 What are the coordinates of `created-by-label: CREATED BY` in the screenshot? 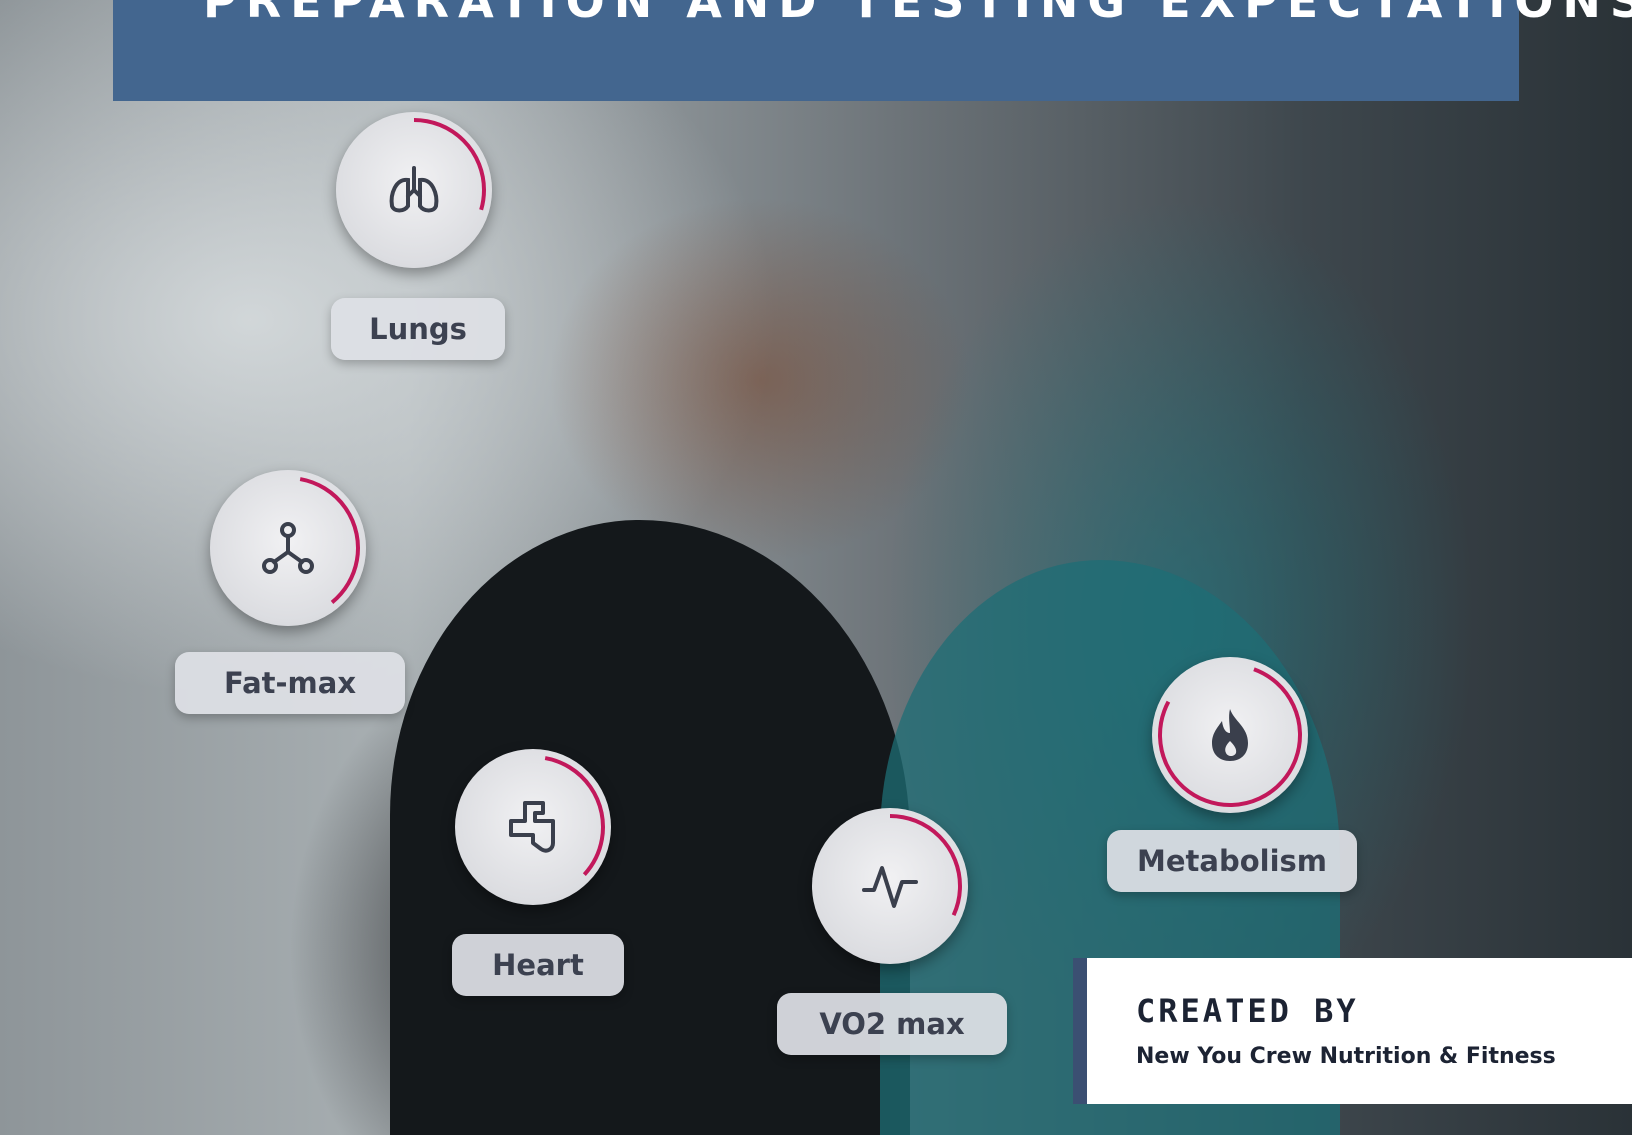 It's located at (1247, 1011).